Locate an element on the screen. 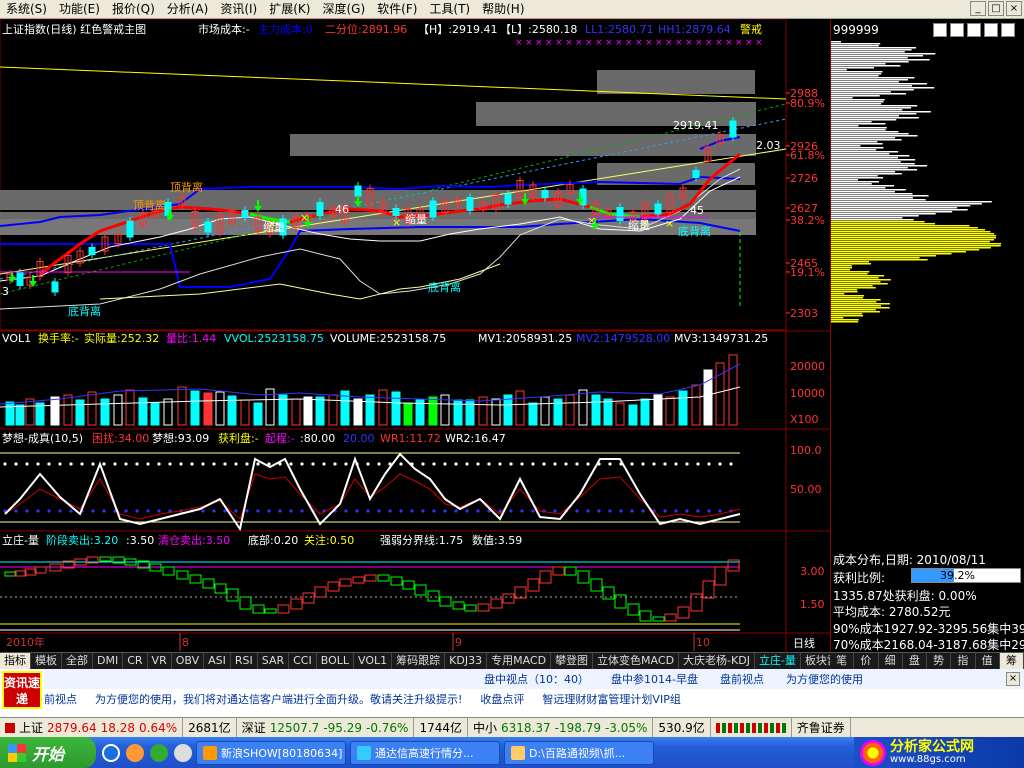 The height and width of the screenshot is (768, 1024). tab-item: SAR is located at coordinates (274, 661).